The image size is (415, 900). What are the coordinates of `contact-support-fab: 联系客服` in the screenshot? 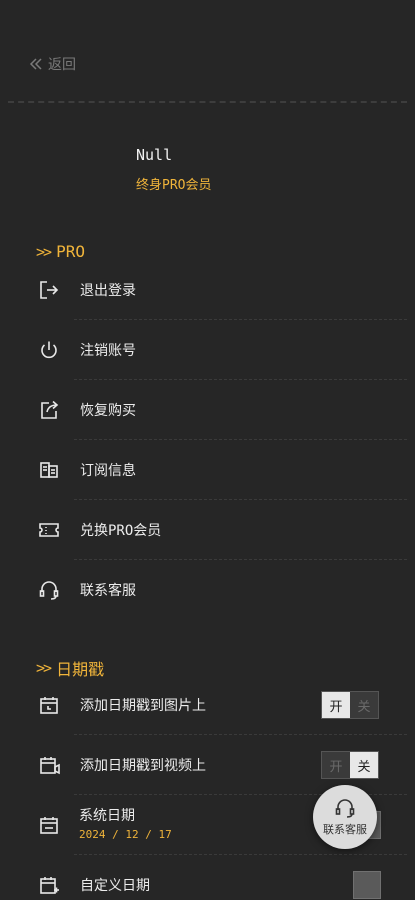 It's located at (345, 817).